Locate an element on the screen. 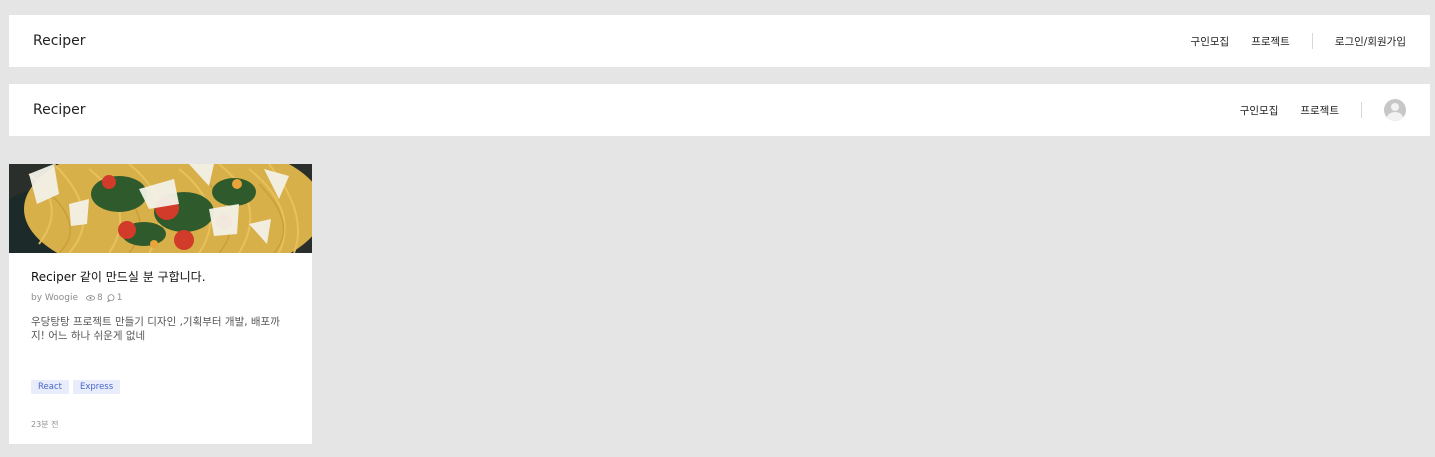  tag-react: React is located at coordinates (50, 387).